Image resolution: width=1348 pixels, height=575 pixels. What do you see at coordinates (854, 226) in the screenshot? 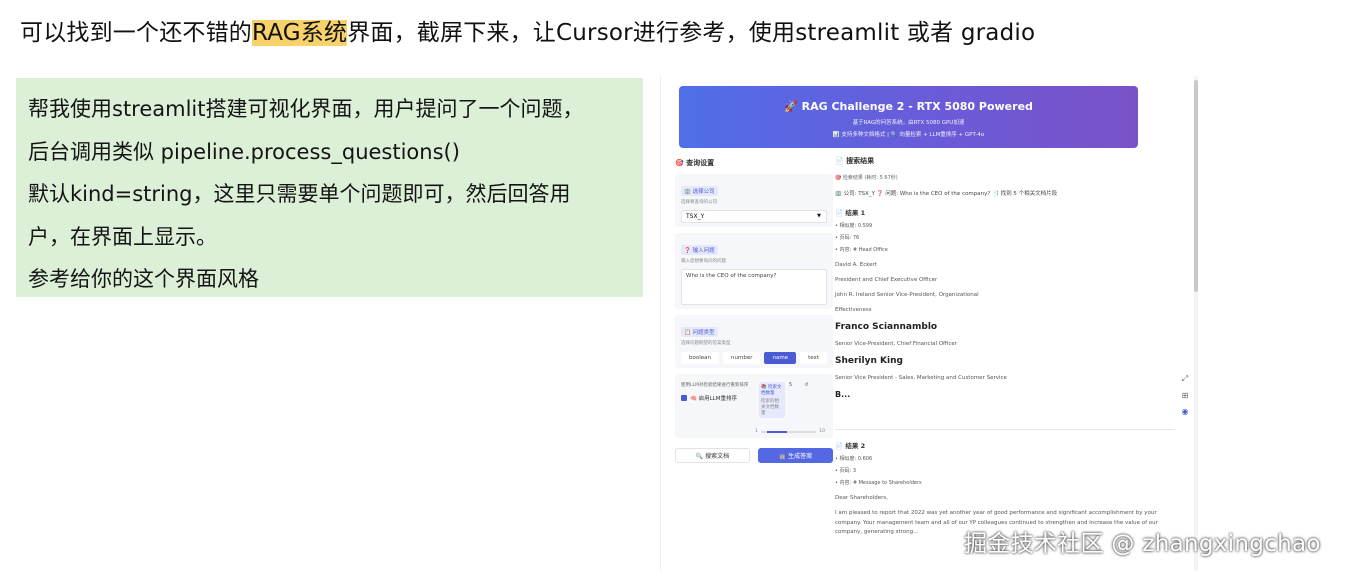
I see `result-1-score: • 相似度: 0.599` at bounding box center [854, 226].